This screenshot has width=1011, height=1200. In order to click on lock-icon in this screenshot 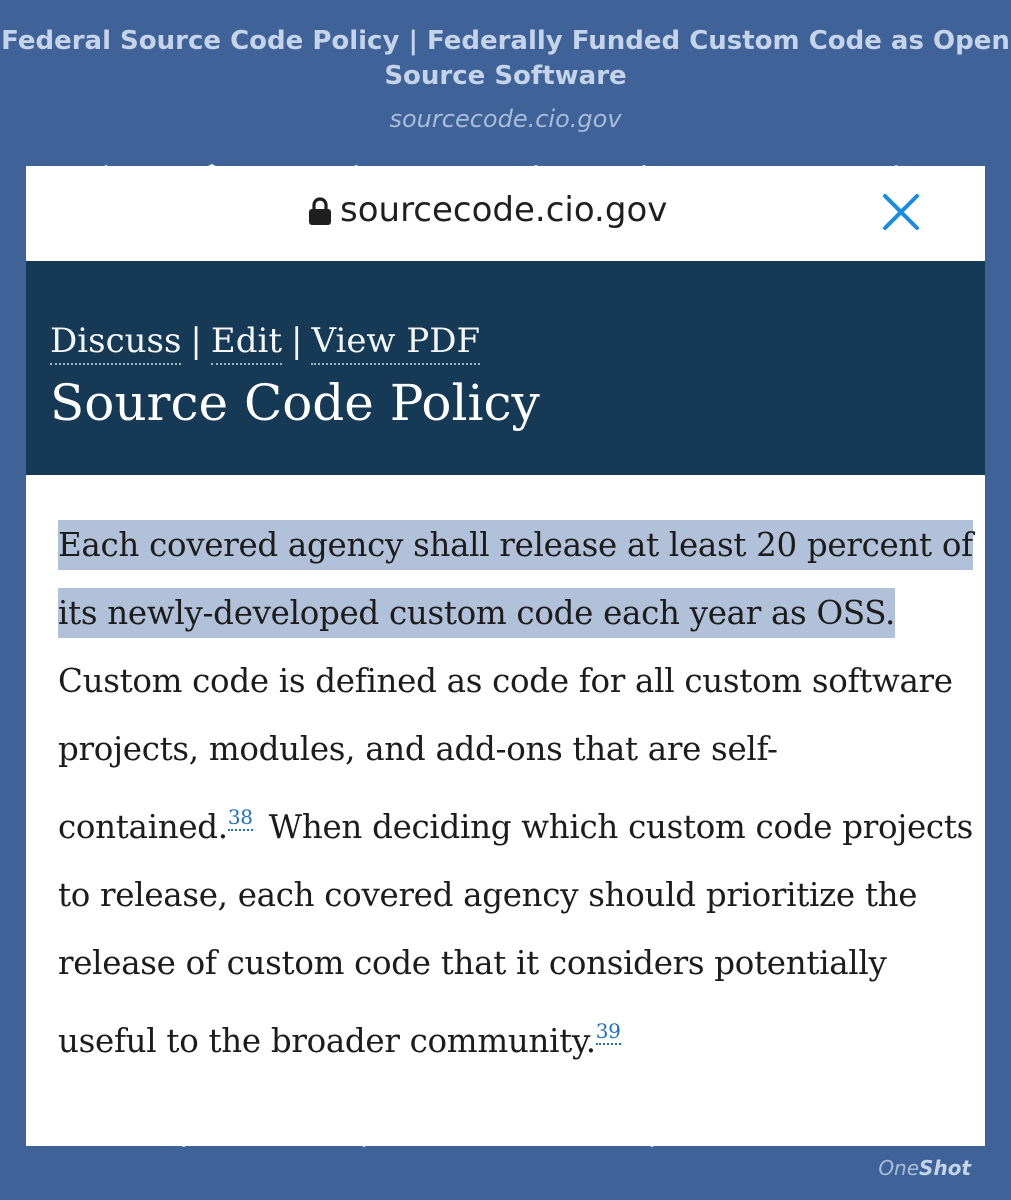, I will do `click(320, 213)`.